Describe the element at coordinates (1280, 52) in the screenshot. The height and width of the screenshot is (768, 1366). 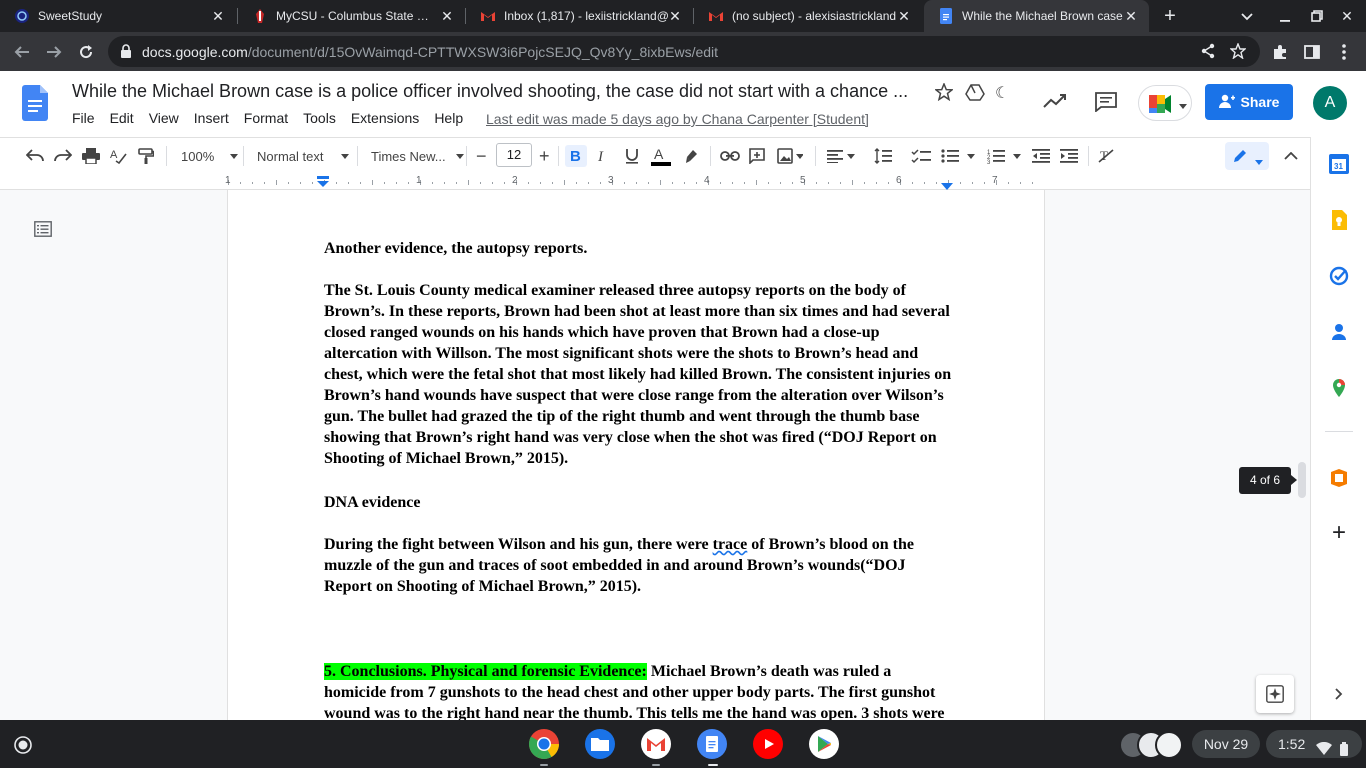
I see `extensions-icon` at that location.